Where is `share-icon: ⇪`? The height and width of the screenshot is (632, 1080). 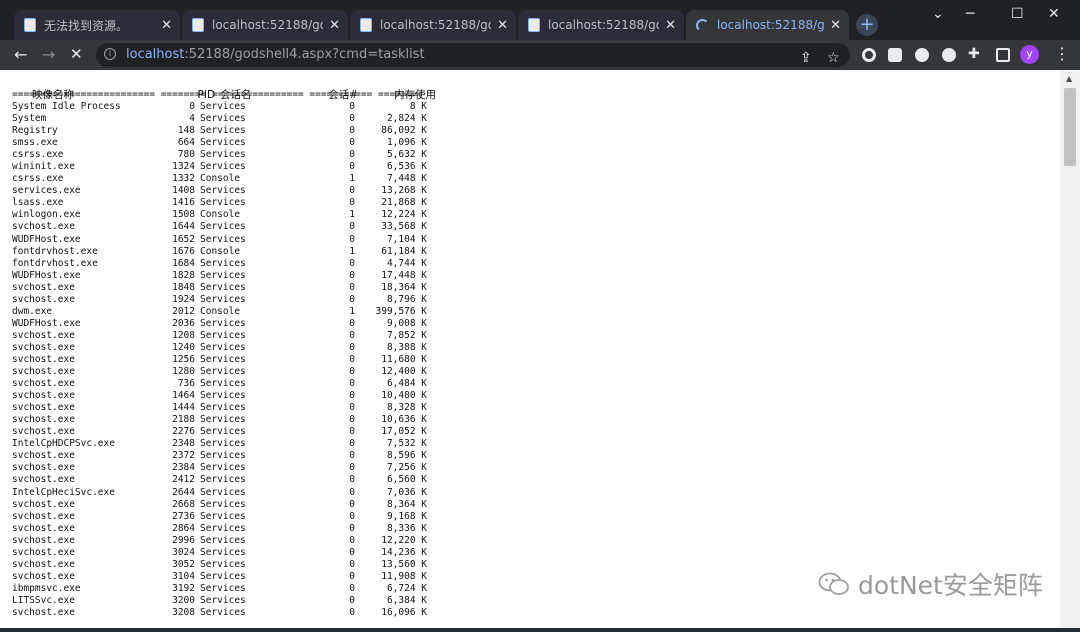 share-icon: ⇪ is located at coordinates (806, 58).